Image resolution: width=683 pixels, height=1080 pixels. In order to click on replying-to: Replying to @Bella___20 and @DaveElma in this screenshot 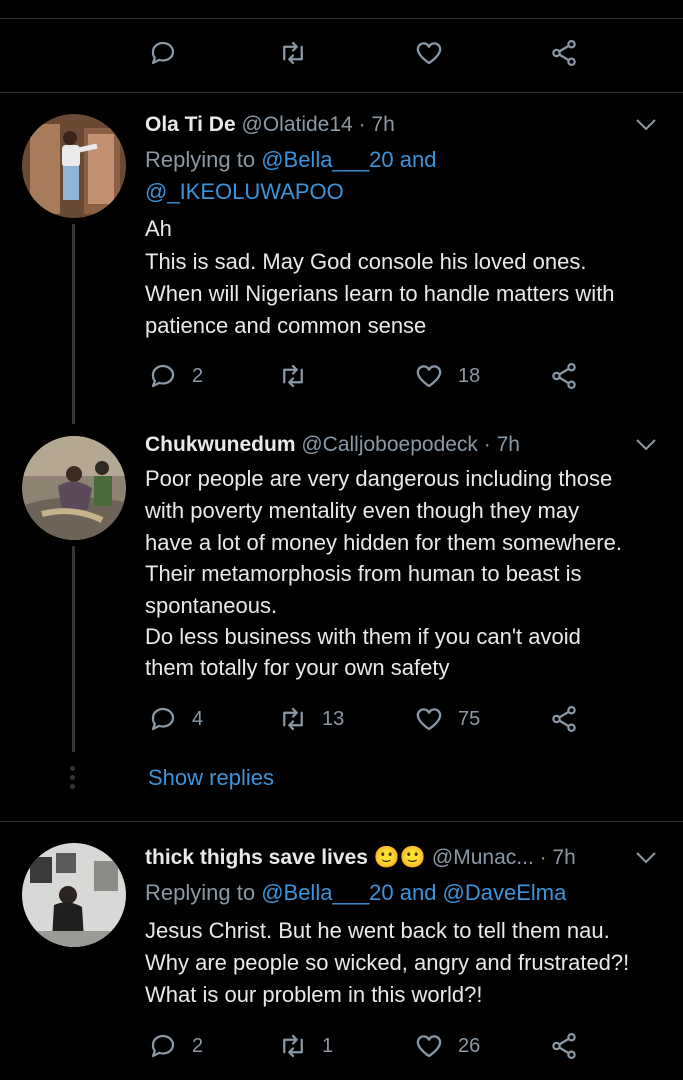, I will do `click(356, 892)`.